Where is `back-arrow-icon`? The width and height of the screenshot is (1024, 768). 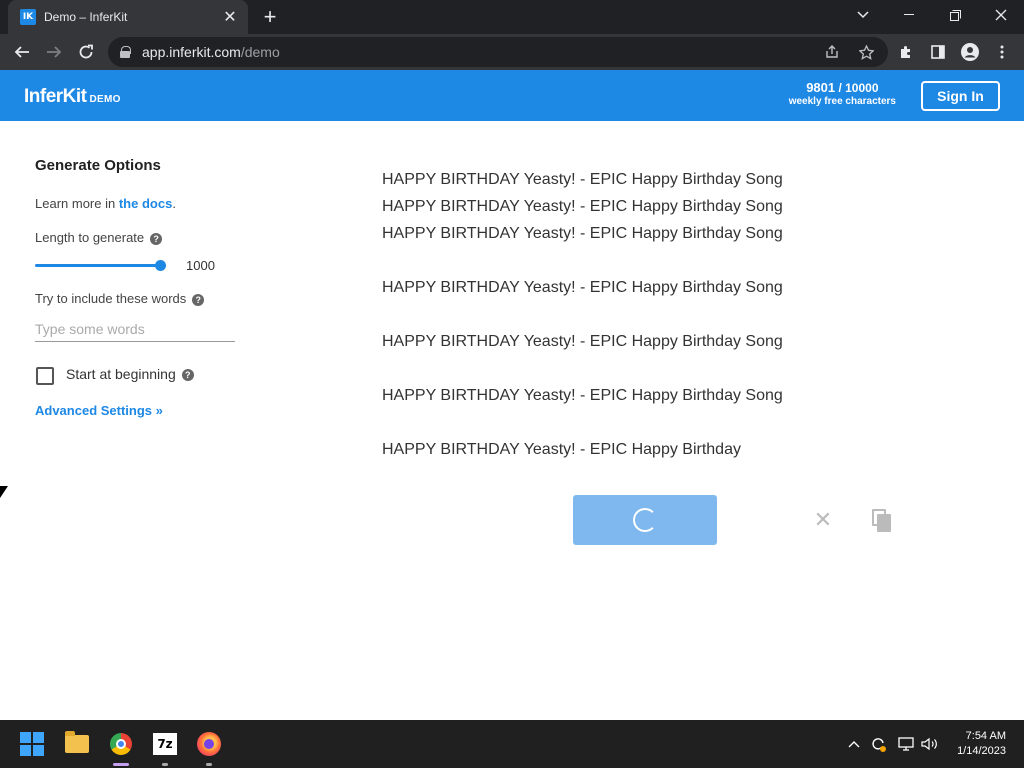 back-arrow-icon is located at coordinates (22, 52).